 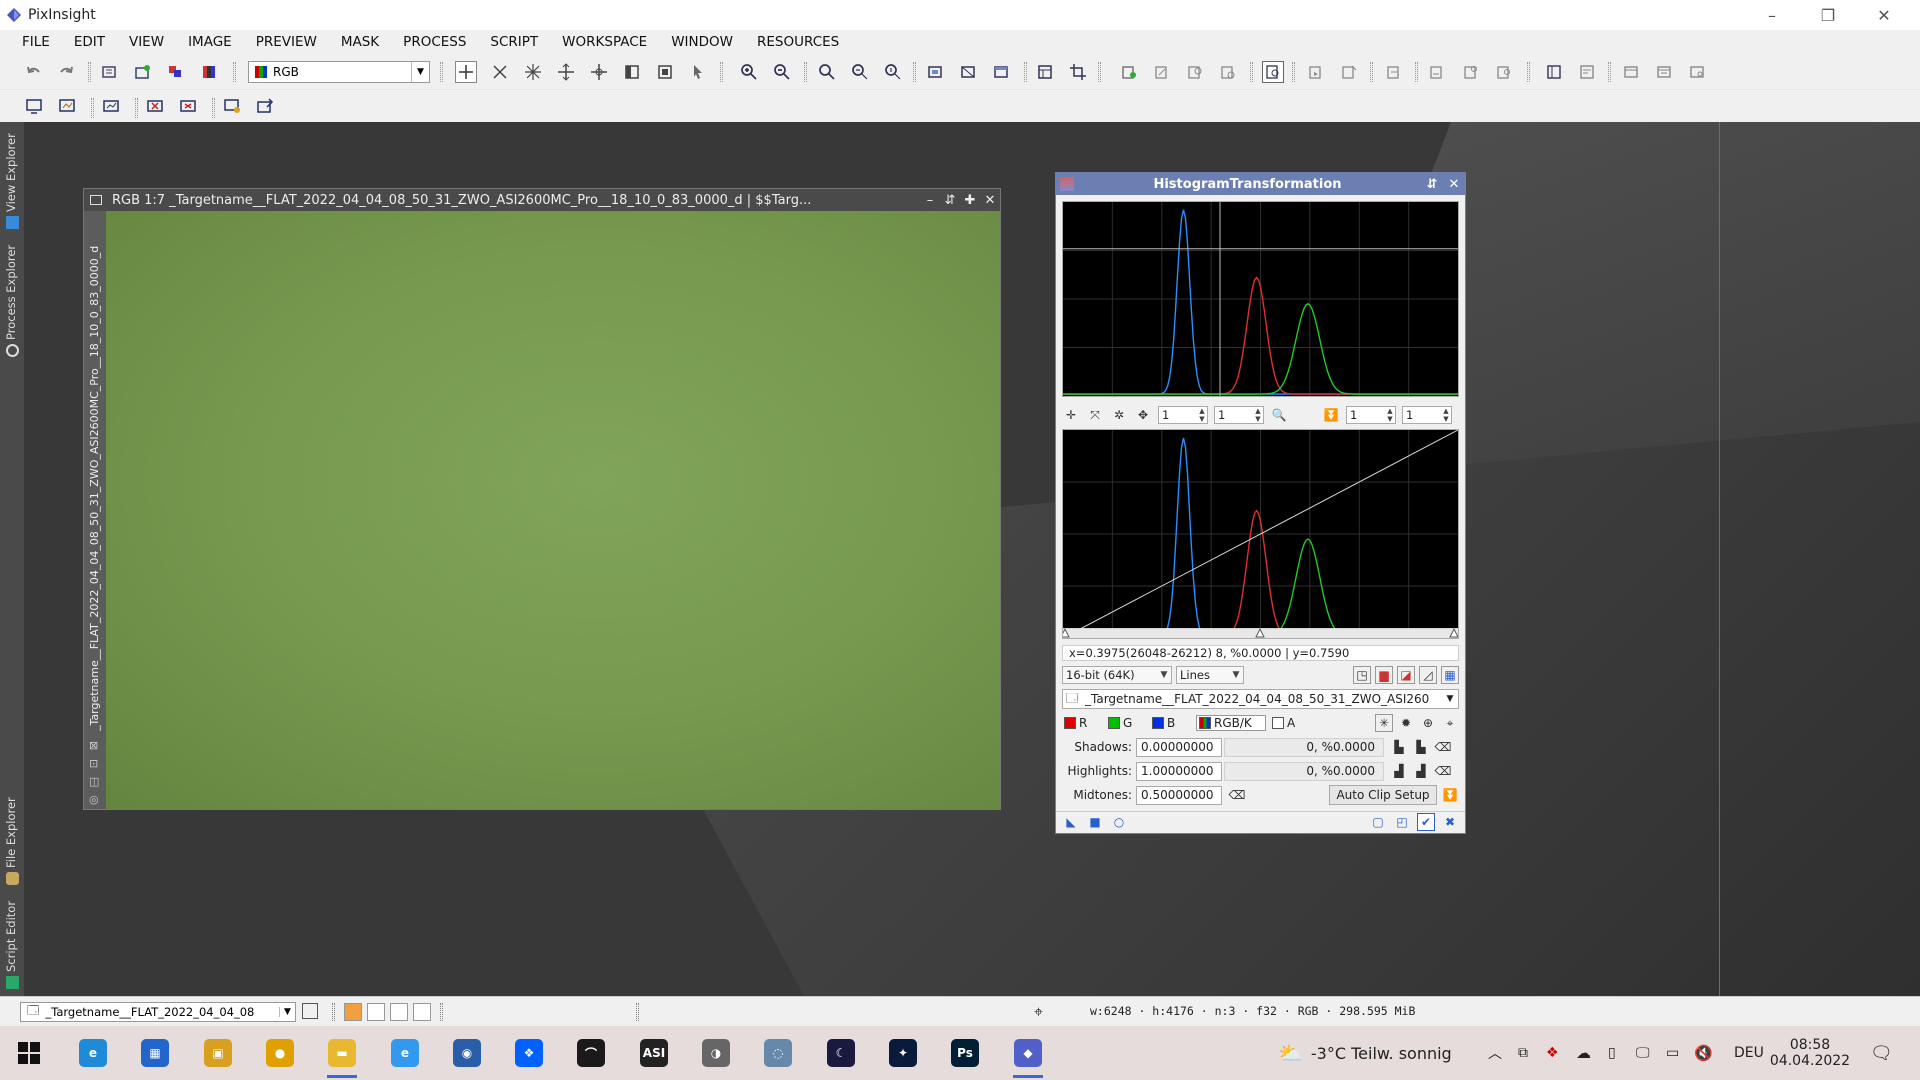 I want to click on auto-clip-setup-button: Auto Clip Setup, so click(x=1383, y=795).